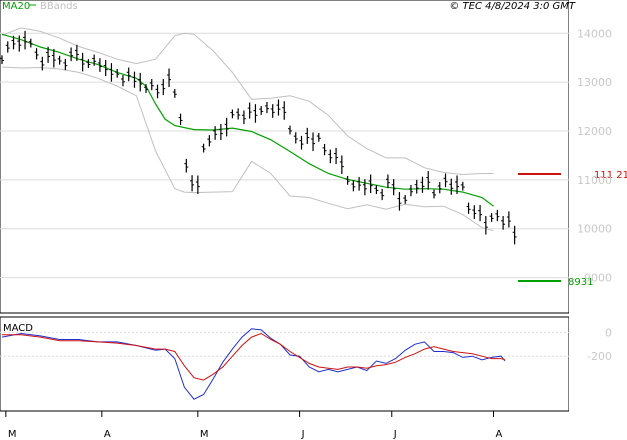  What do you see at coordinates (254, 425) in the screenshot?
I see `x-axis-labels: MAMJJA` at bounding box center [254, 425].